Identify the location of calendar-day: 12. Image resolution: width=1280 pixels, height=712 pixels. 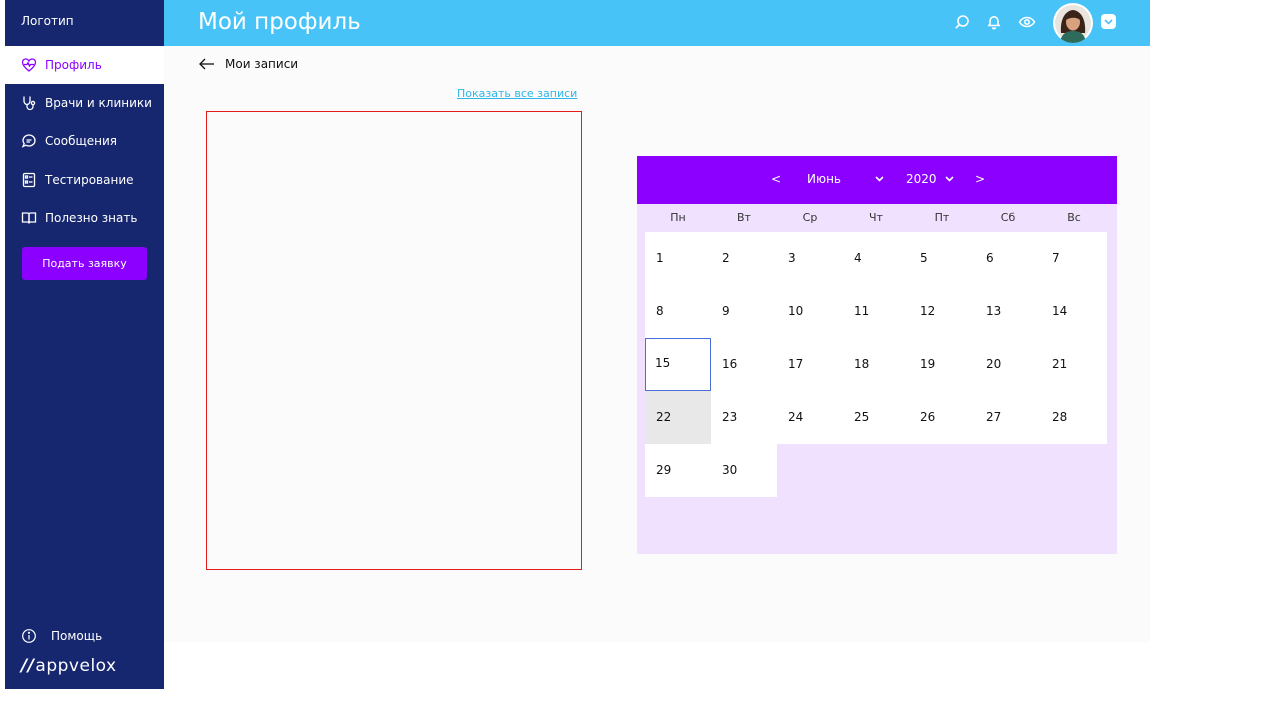
(942, 311).